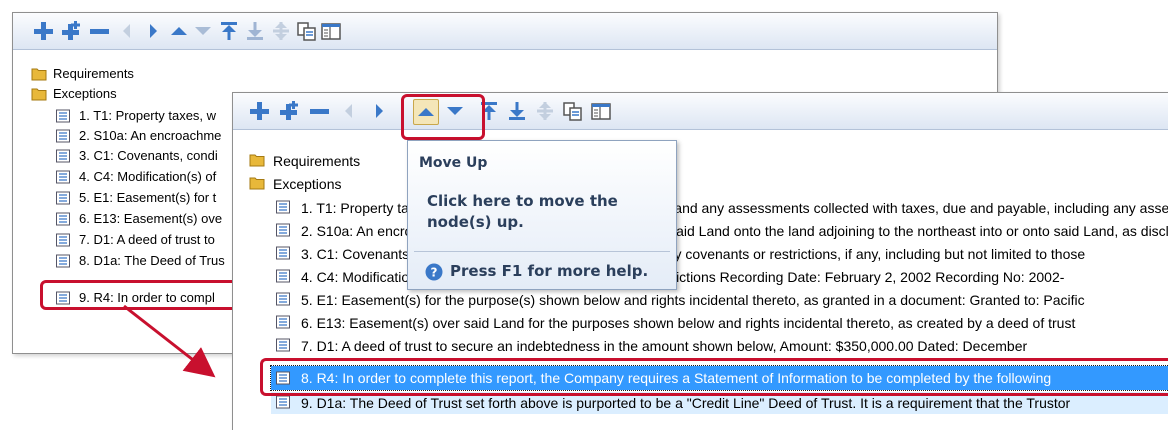 The image size is (1168, 430). Describe the element at coordinates (700, 184) in the screenshot. I see `tree-item-exceptions: Exceptions` at that location.